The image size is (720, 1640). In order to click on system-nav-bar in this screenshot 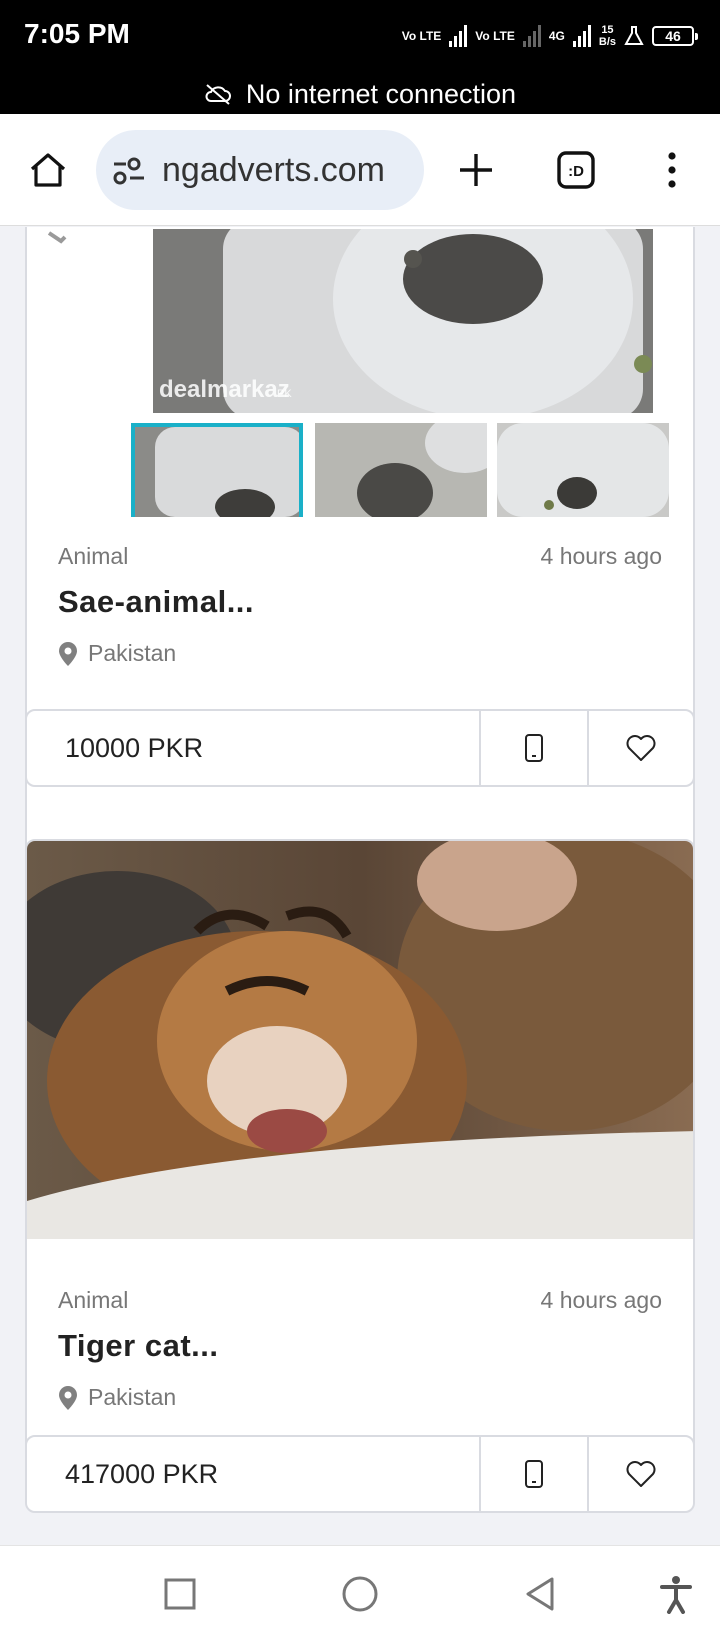, I will do `click(360, 1592)`.